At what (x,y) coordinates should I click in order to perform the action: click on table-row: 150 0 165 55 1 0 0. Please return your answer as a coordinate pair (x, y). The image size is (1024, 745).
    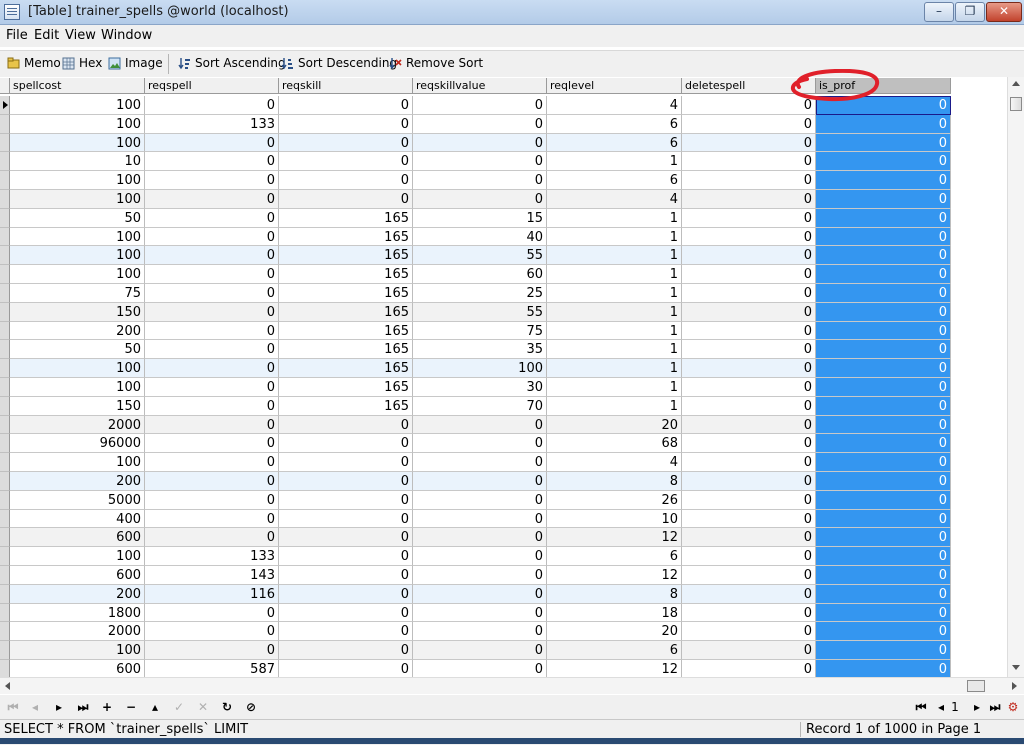
    Looking at the image, I should click on (475, 312).